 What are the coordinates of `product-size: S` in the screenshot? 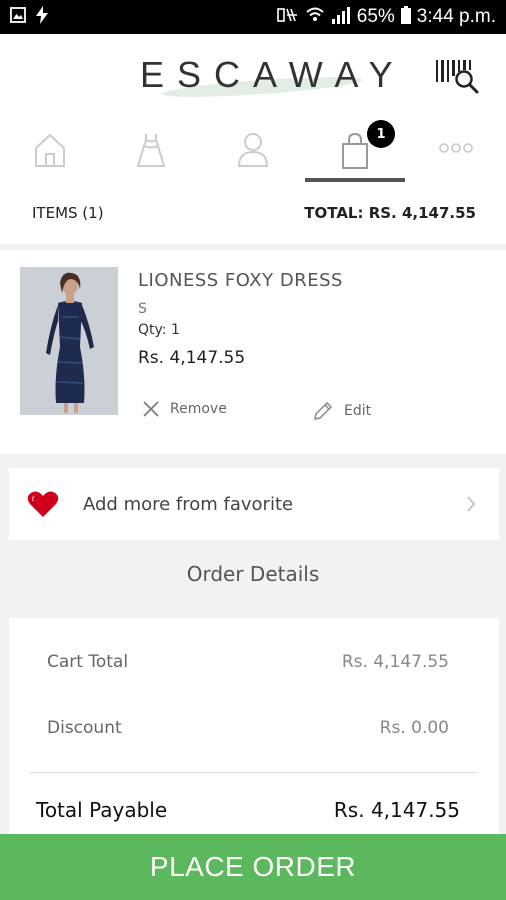 It's located at (142, 309).